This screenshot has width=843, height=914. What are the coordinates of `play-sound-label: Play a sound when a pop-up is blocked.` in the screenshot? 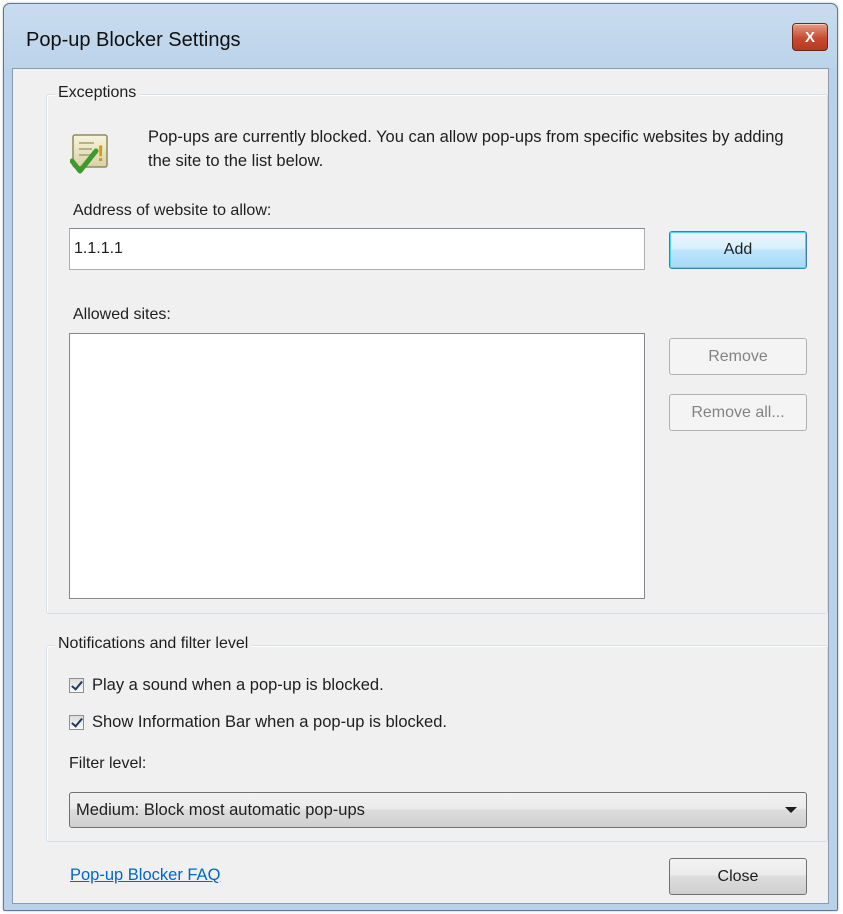 It's located at (238, 684).